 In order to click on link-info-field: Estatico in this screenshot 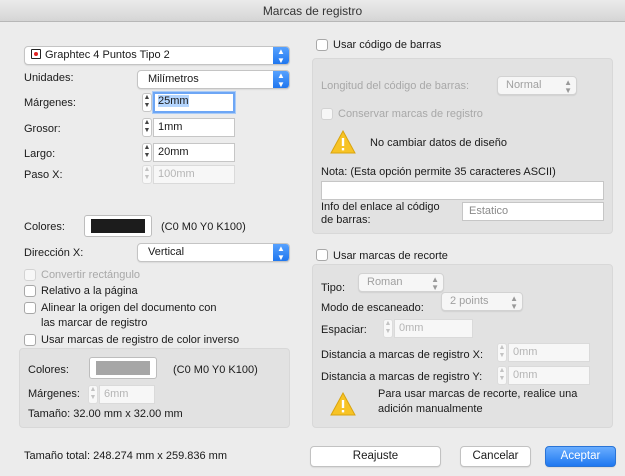, I will do `click(533, 211)`.